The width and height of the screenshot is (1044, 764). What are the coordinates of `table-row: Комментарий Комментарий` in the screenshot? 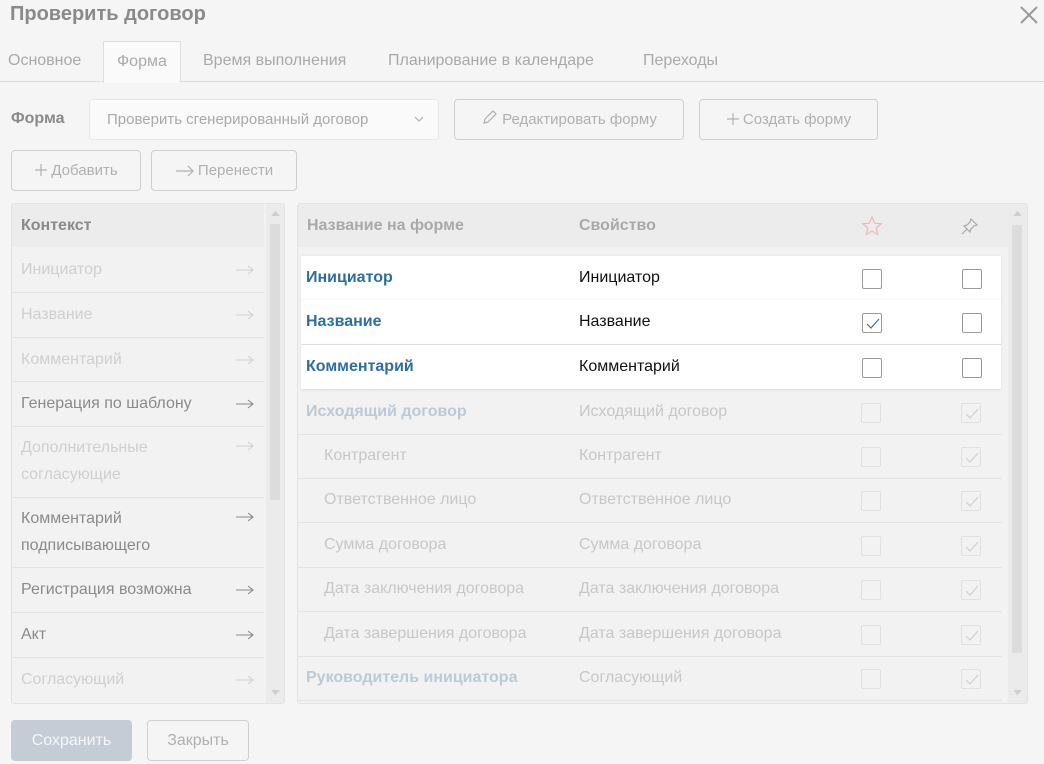 It's located at (651, 367).